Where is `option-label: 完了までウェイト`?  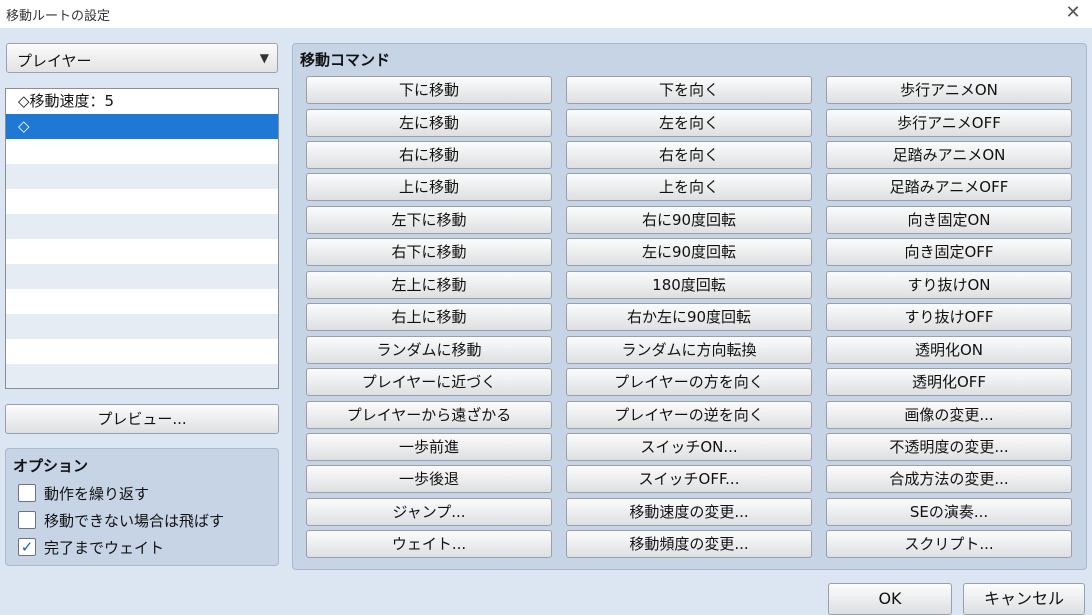 option-label: 完了までウェイト is located at coordinates (104, 548).